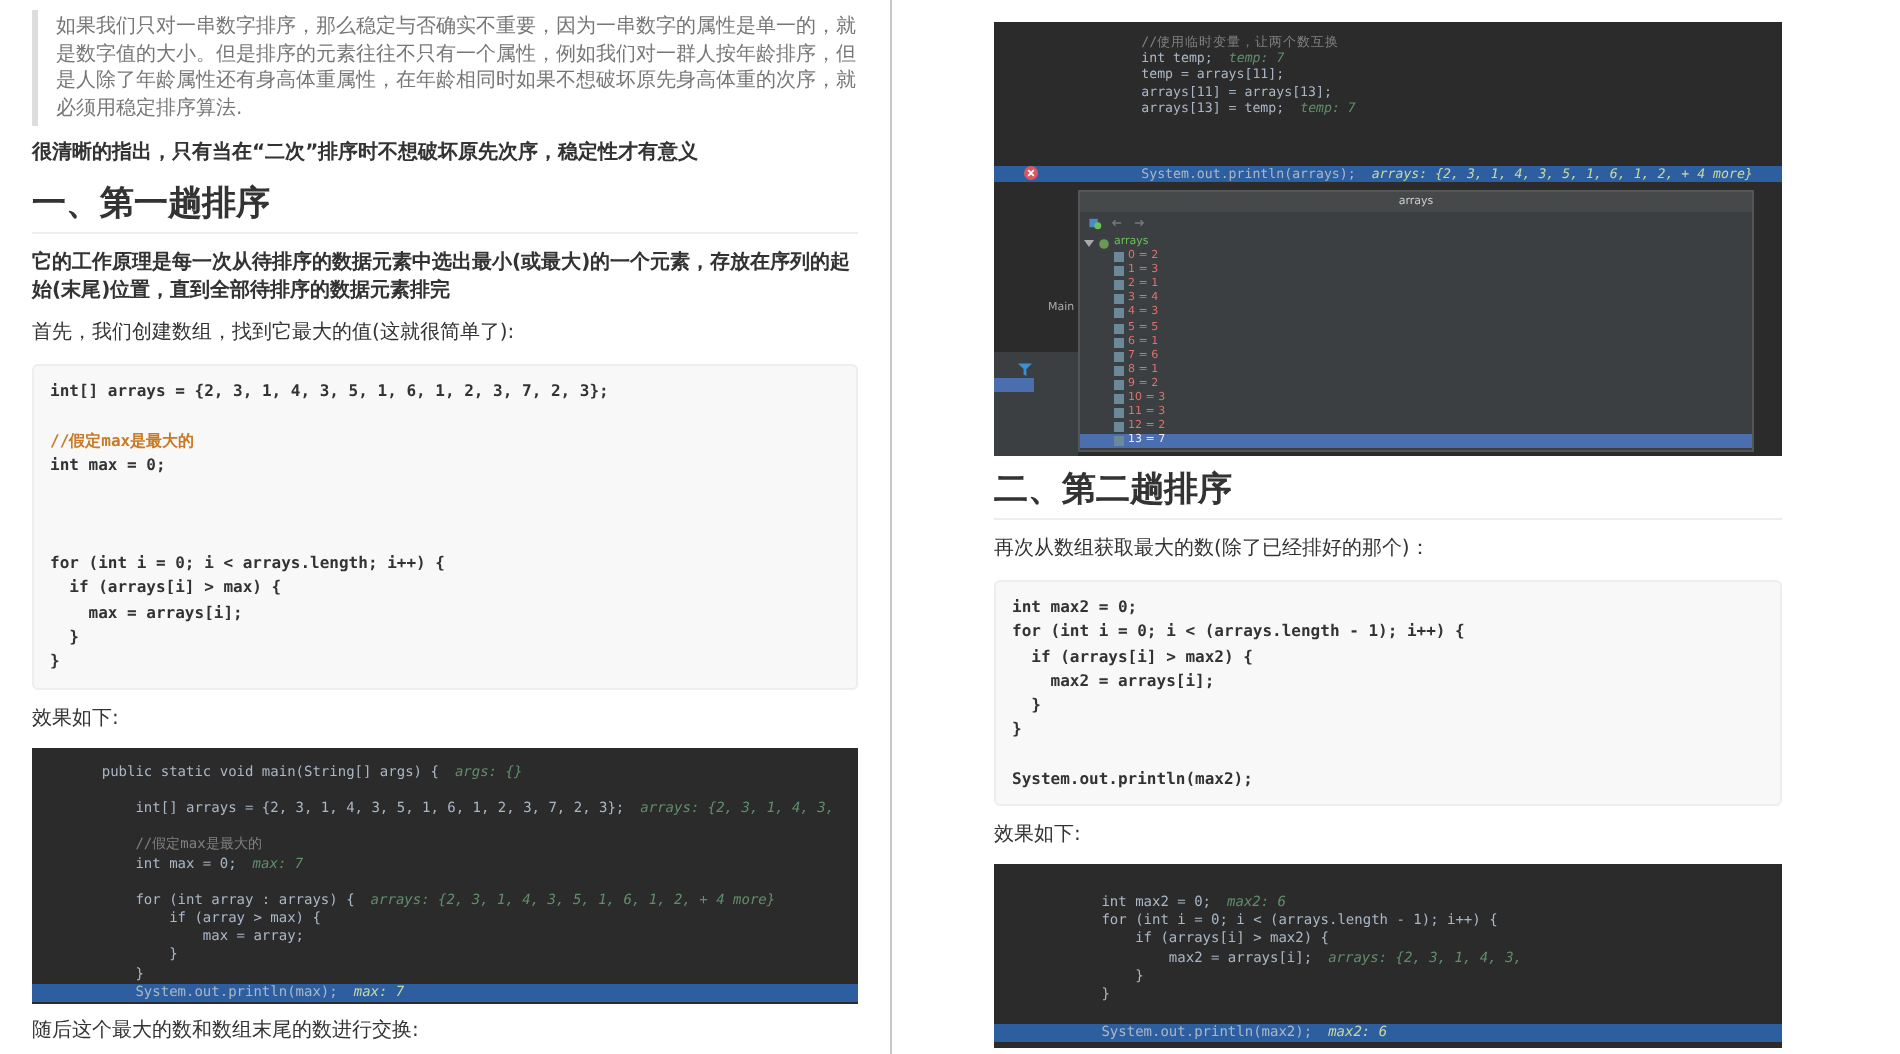 Image resolution: width=1900 pixels, height=1054 pixels. Describe the element at coordinates (274, 334) in the screenshot. I see `paragraph: 首先，我们创建数组，找到它最大的值(这就很简单了):` at that location.